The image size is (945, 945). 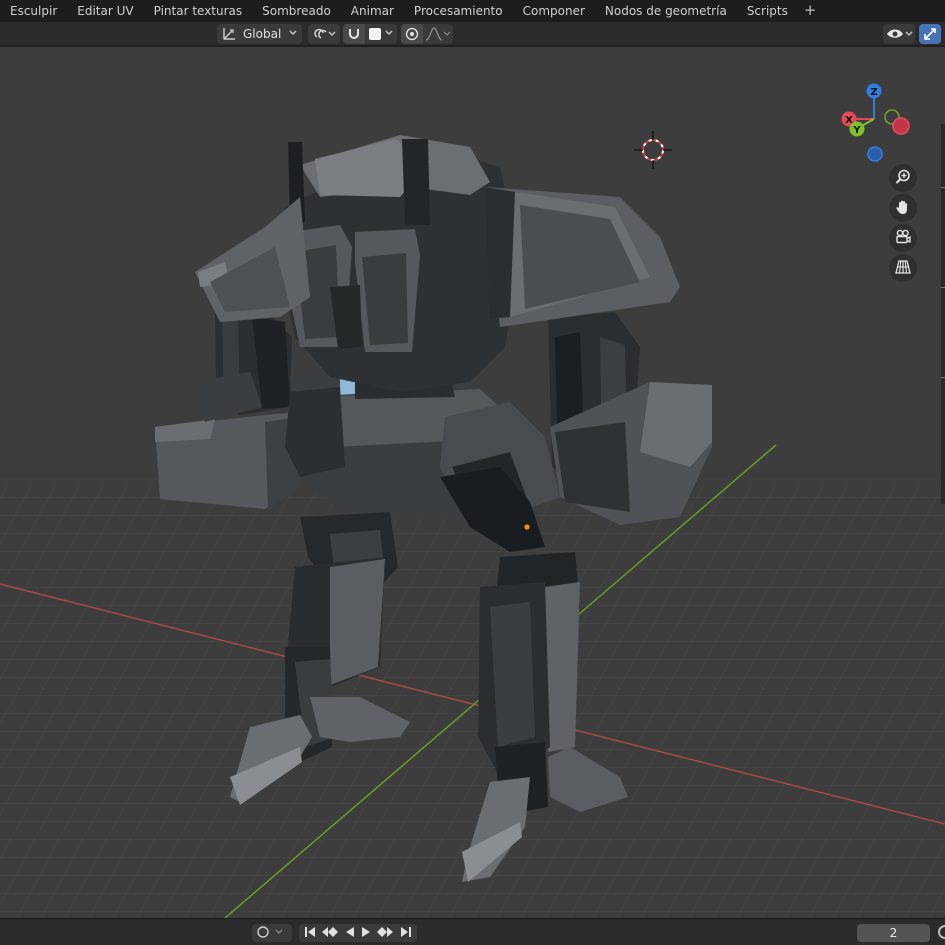 I want to click on zoom-icon, so click(x=903, y=178).